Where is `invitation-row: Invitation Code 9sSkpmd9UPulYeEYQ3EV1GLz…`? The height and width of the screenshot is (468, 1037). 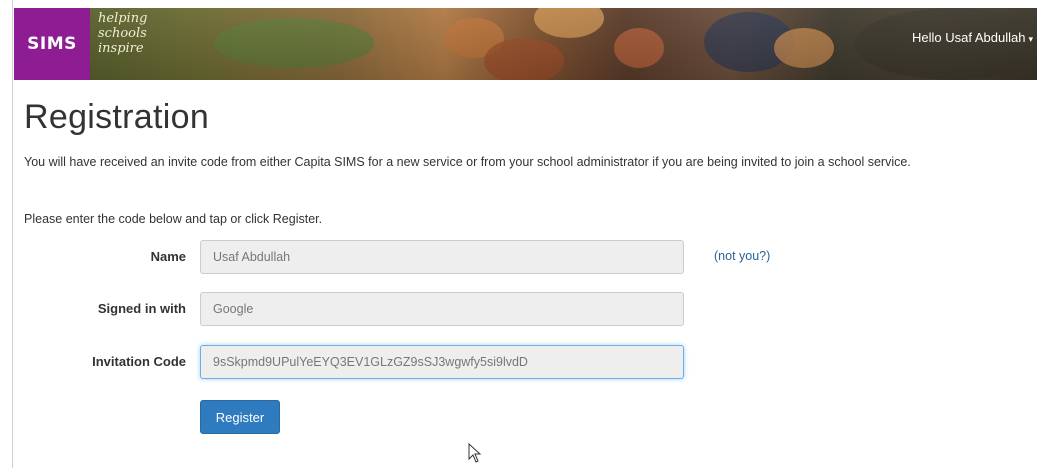
invitation-row: Invitation Code 9sSkpmd9UPulYeEYQ3EV1GLz… is located at coordinates (524, 362).